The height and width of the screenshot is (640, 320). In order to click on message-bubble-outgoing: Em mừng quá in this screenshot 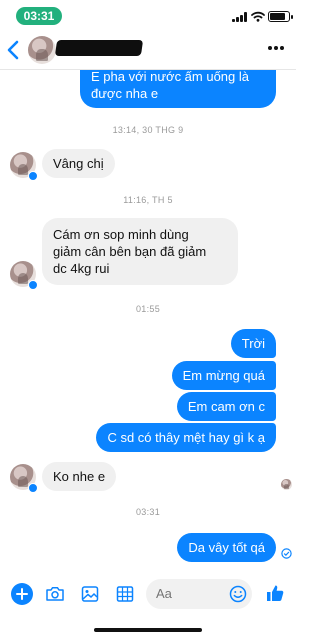, I will do `click(223, 375)`.